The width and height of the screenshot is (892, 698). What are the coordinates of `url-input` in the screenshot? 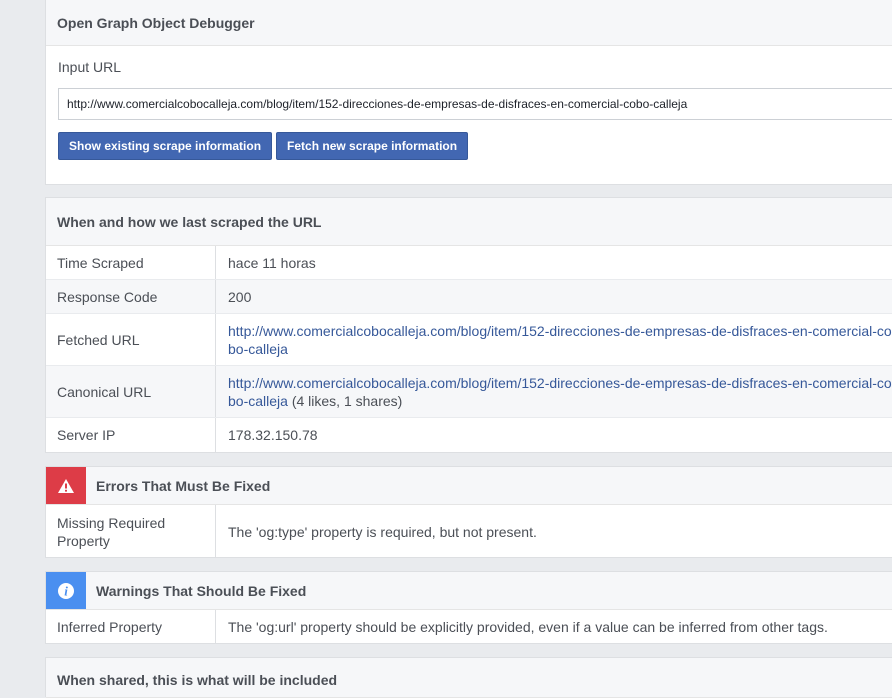 It's located at (475, 104).